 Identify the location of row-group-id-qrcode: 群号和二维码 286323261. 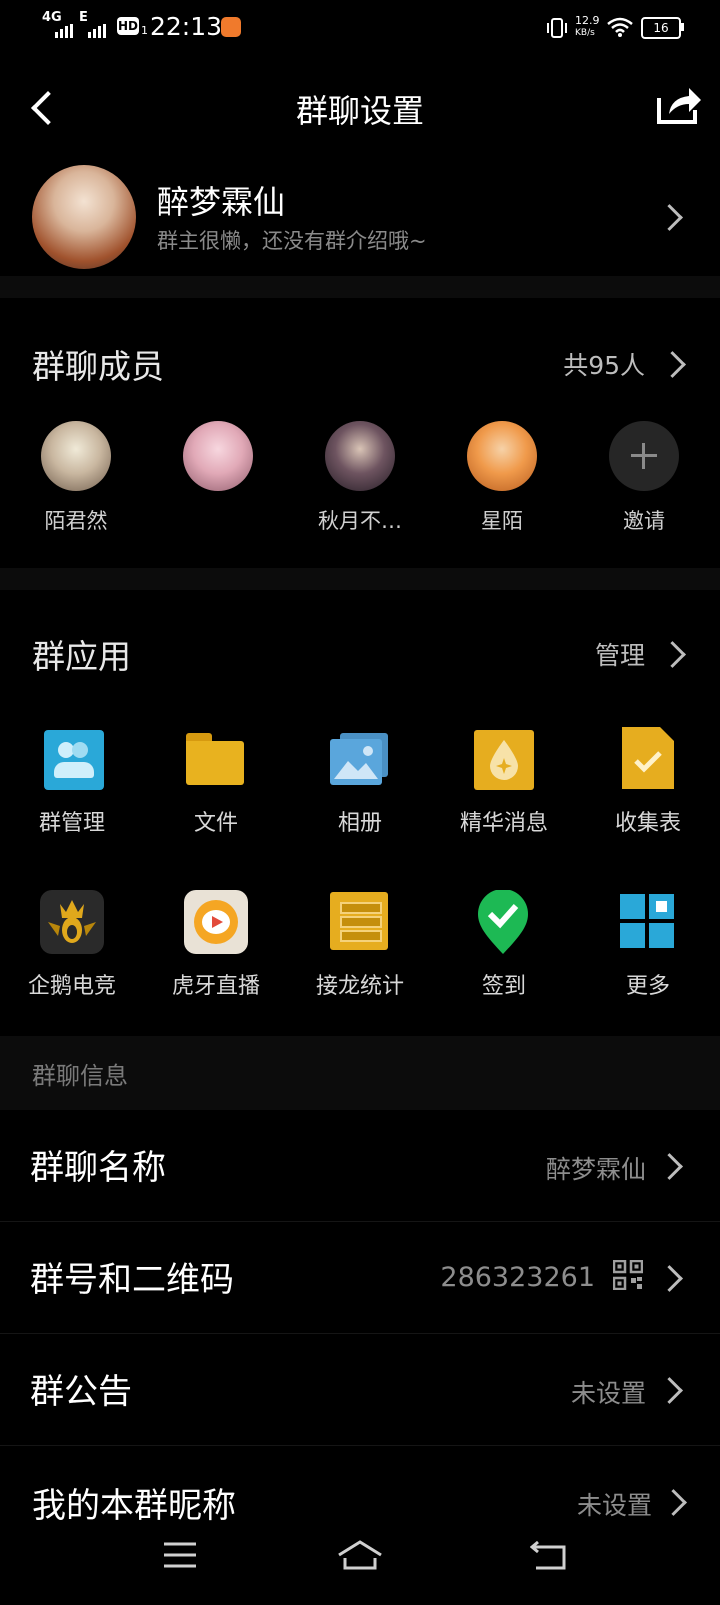
(360, 1277).